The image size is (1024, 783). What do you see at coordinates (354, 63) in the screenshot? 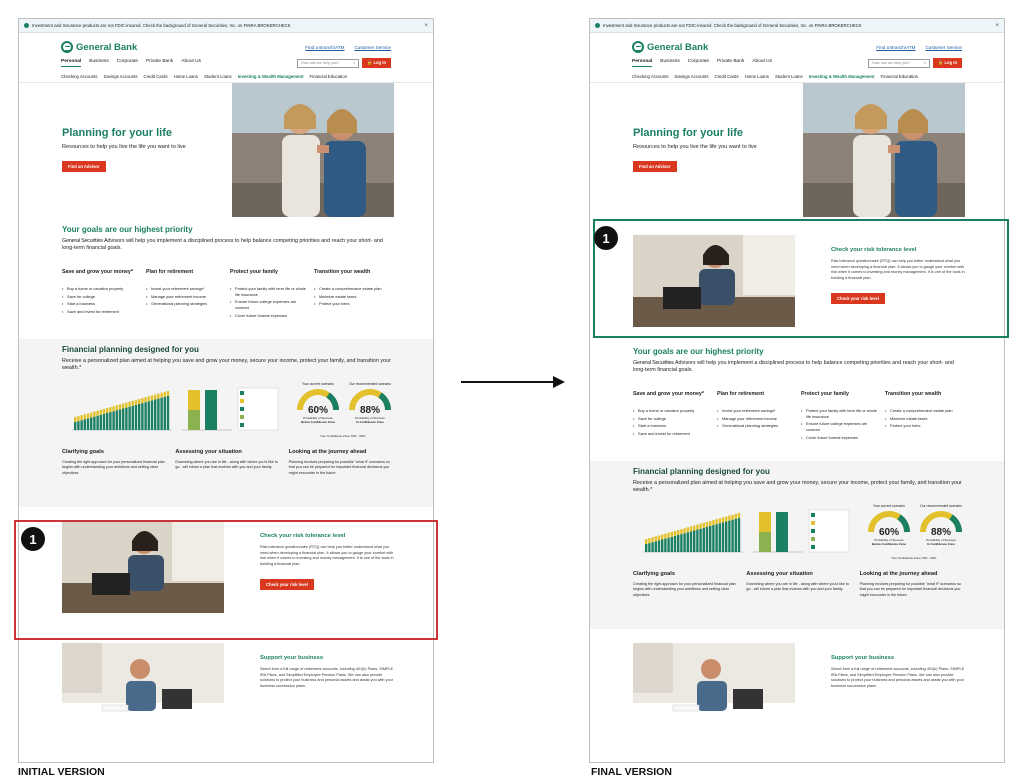
I see `search-icon: ⌕` at bounding box center [354, 63].